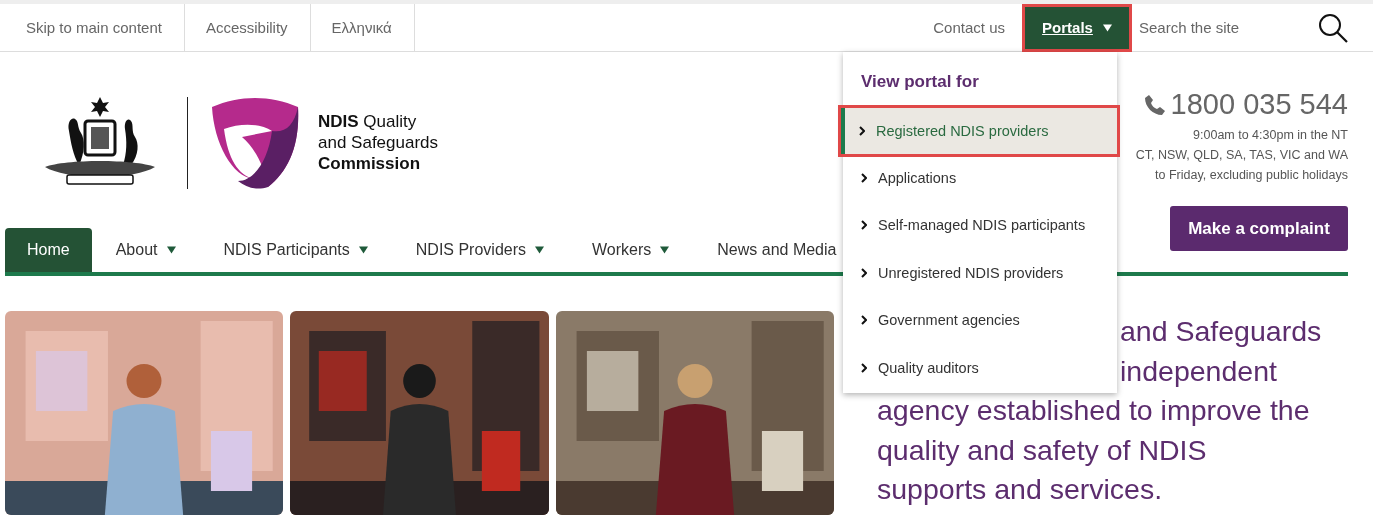  What do you see at coordinates (1333, 27) in the screenshot?
I see `search-icon` at bounding box center [1333, 27].